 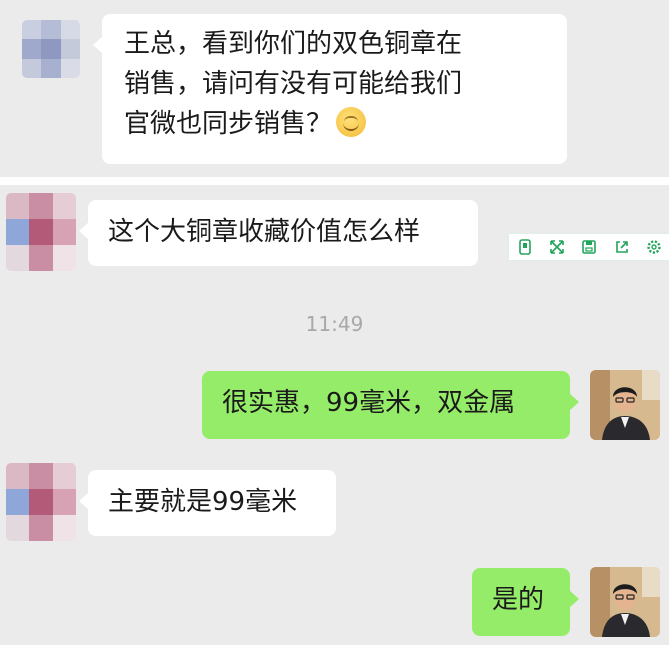 I want to click on message-bubble: 主要就是99毫米, so click(x=207, y=503).